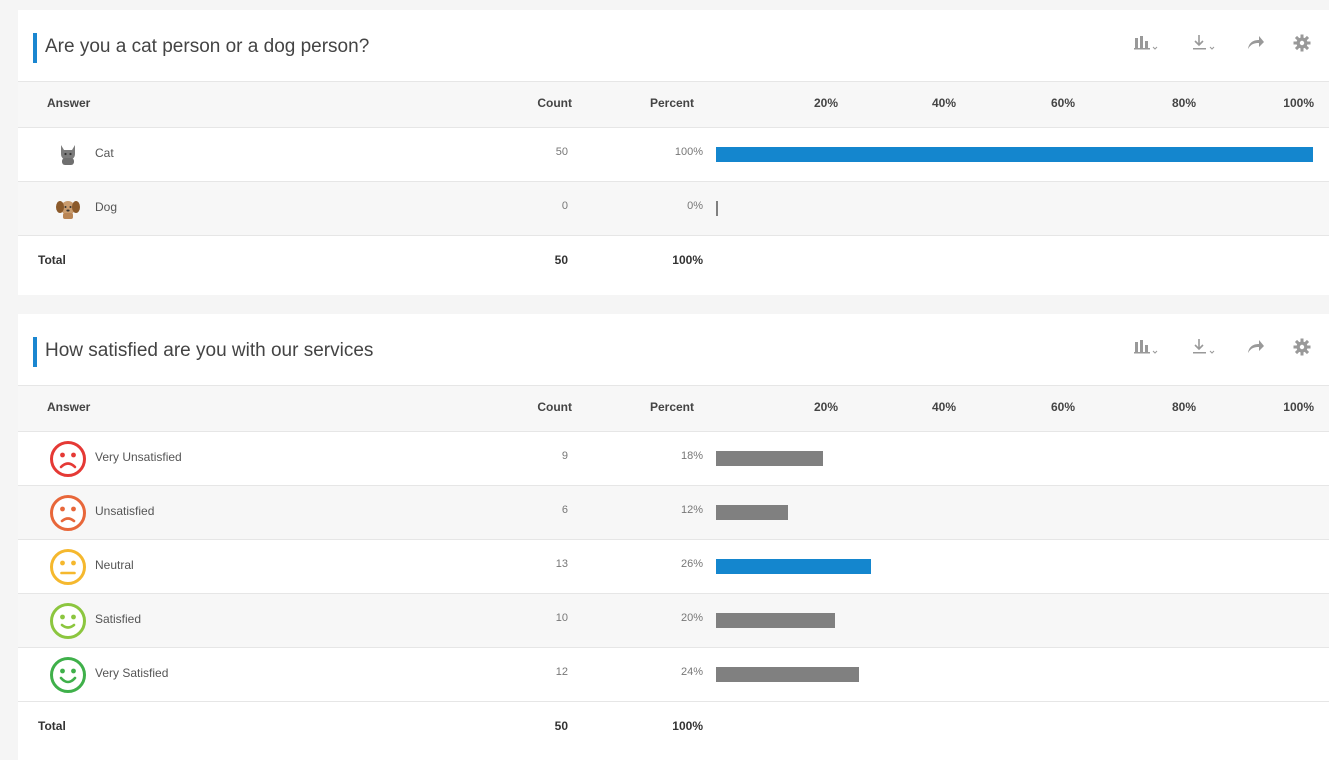 The height and width of the screenshot is (760, 1329). What do you see at coordinates (673, 620) in the screenshot?
I see `answer-row: Satisfied 10 20%` at bounding box center [673, 620].